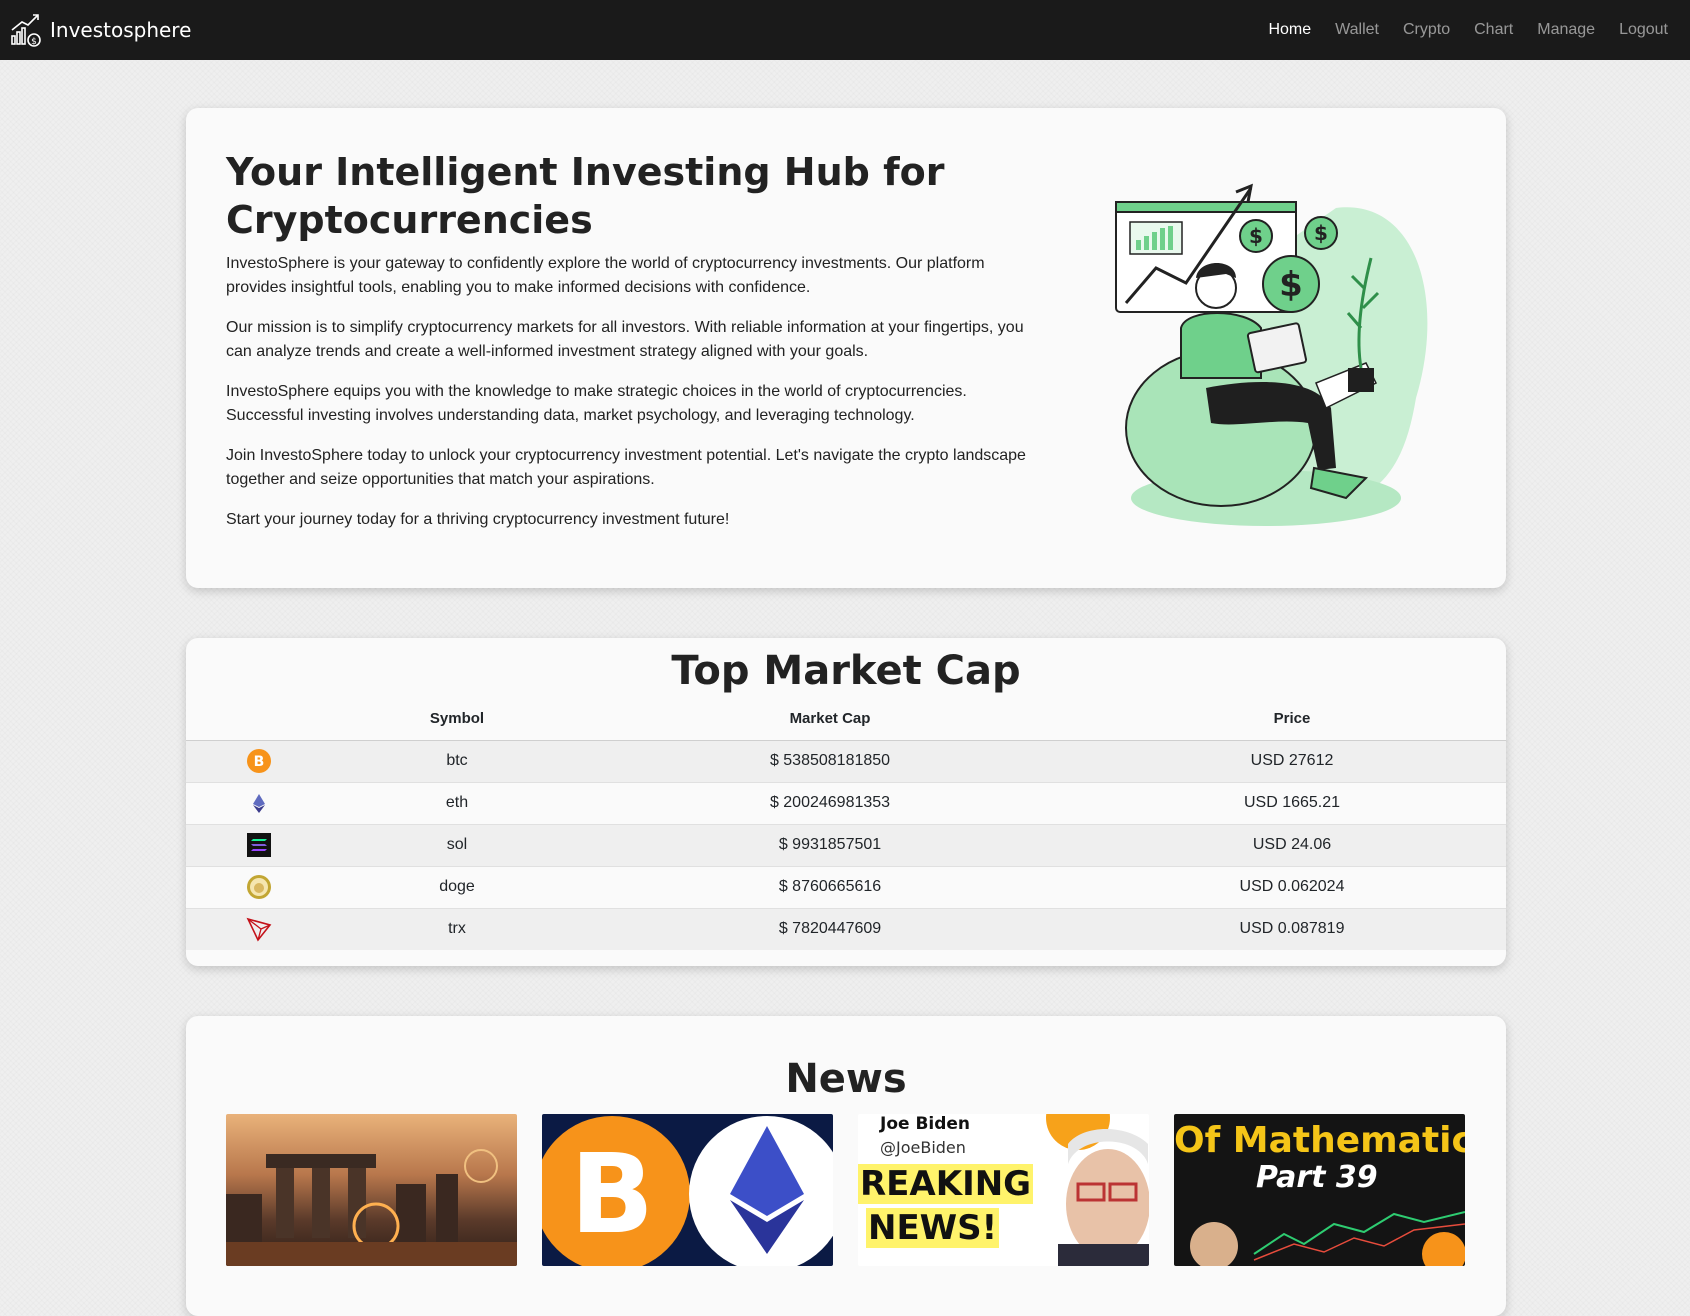  What do you see at coordinates (457, 802) in the screenshot?
I see `symbol-cell: eth` at bounding box center [457, 802].